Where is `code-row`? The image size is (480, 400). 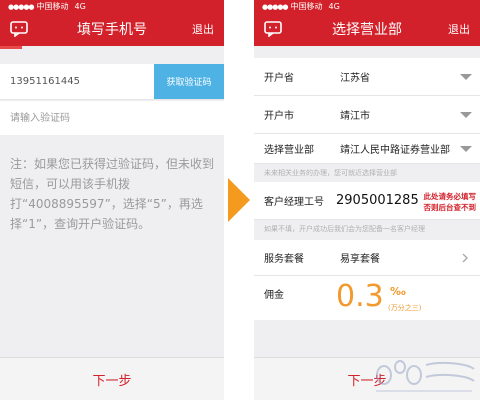
code-row is located at coordinates (112, 118).